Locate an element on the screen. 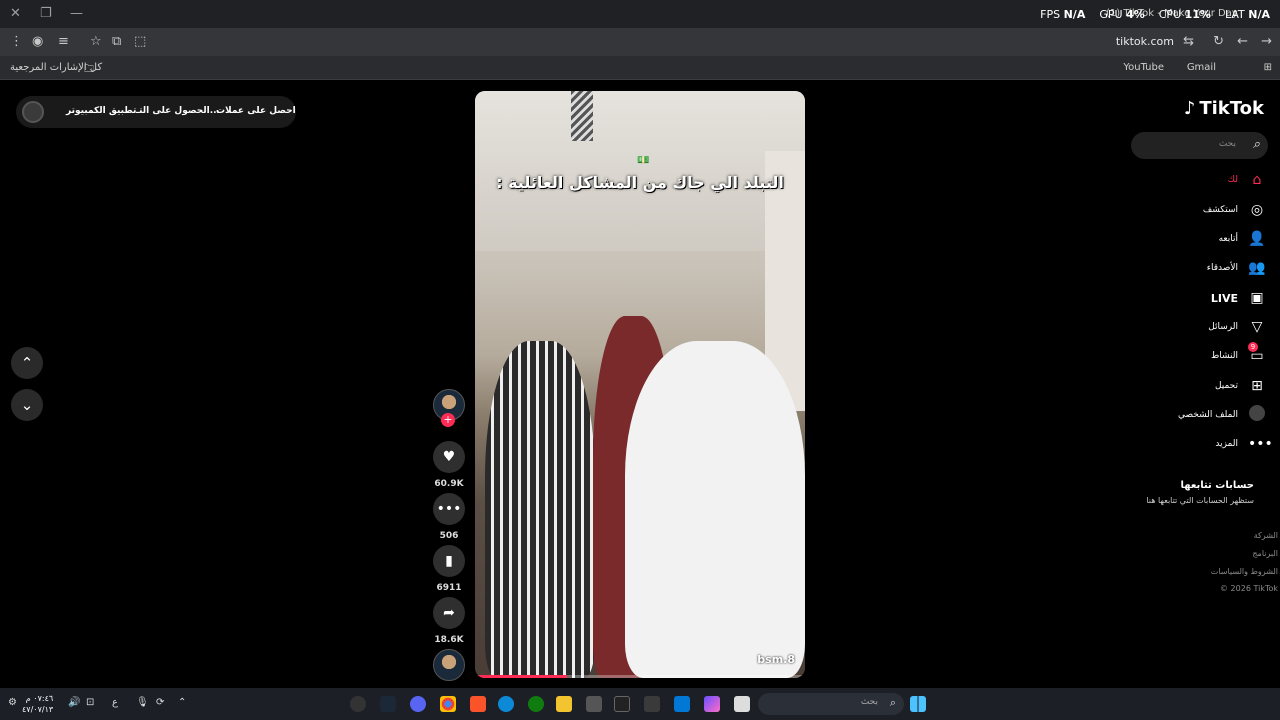  browser-toolbar: ⋮ ◉ ≡ ☆ ⧉ ⬚ ⇆ ↻ ← → is located at coordinates (640, 42).